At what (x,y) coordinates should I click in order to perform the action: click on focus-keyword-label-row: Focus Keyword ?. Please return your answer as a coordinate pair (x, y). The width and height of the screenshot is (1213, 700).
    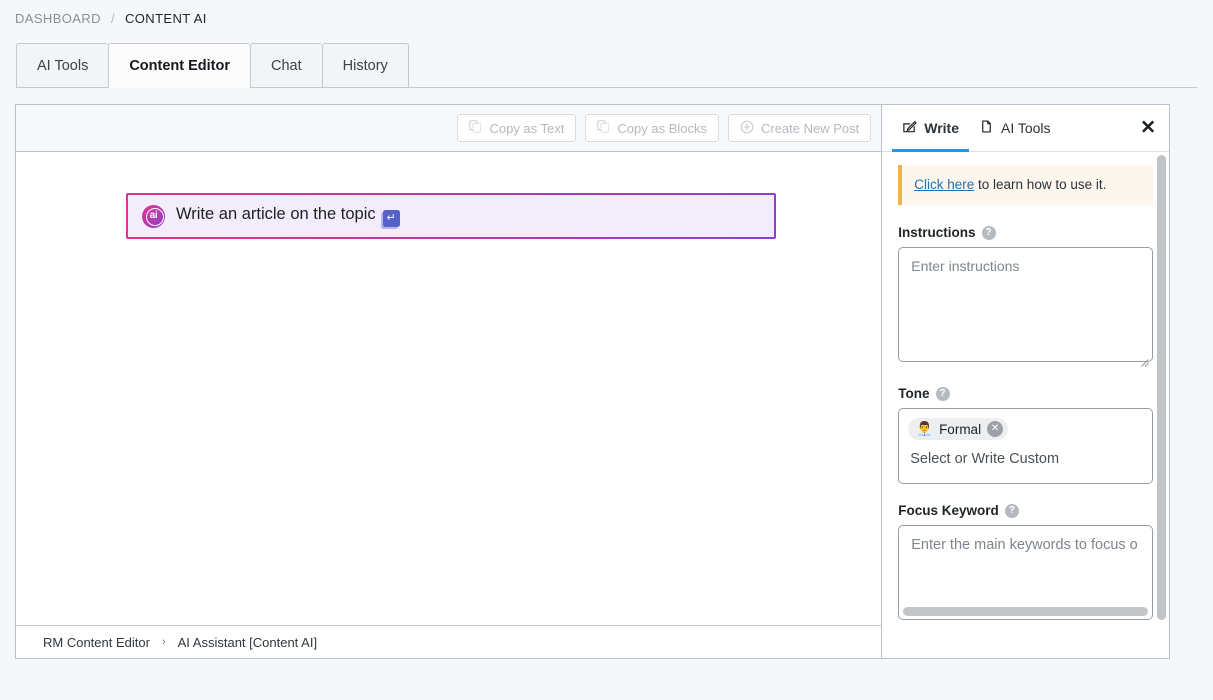
    Looking at the image, I should click on (1025, 510).